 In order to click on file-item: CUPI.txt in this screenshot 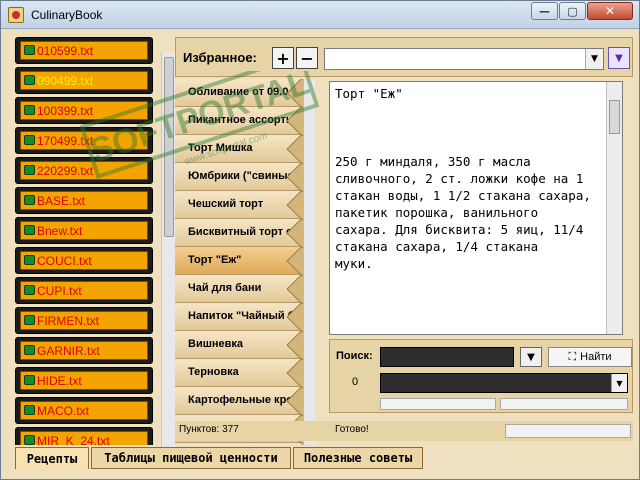, I will do `click(84, 290)`.